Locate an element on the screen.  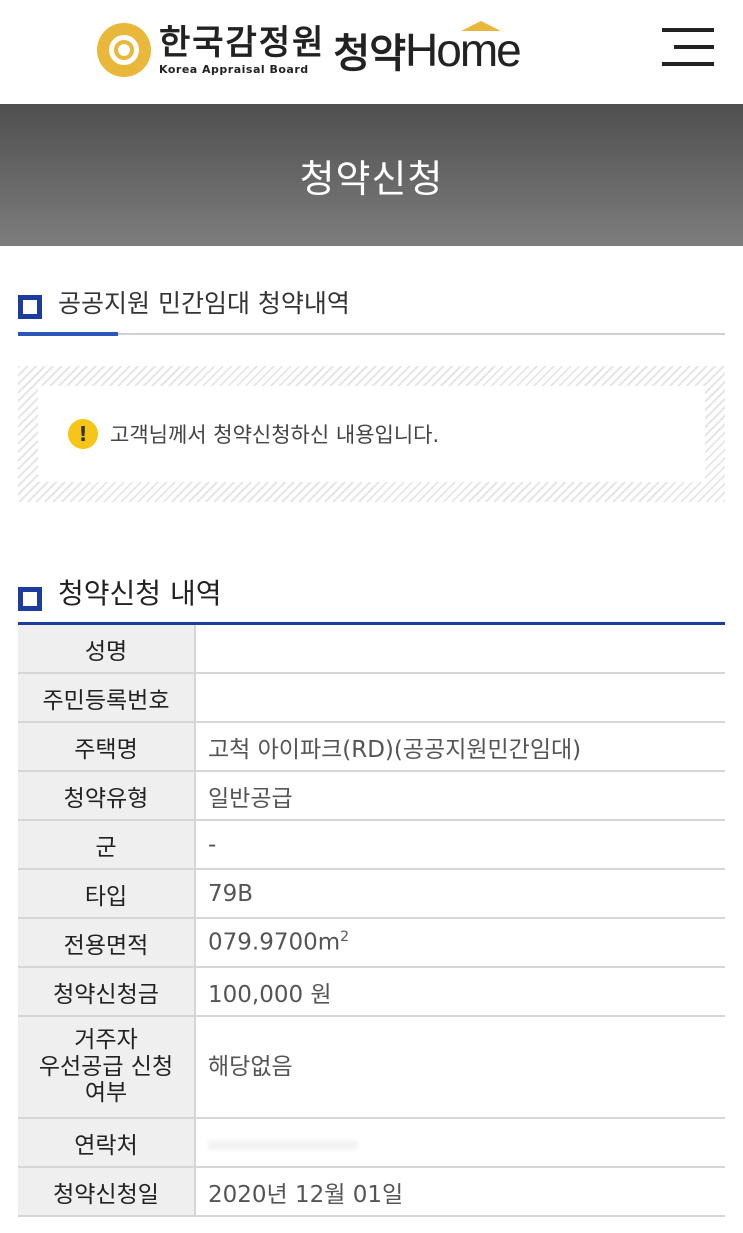
page-banner: 청약신청 is located at coordinates (371, 175).